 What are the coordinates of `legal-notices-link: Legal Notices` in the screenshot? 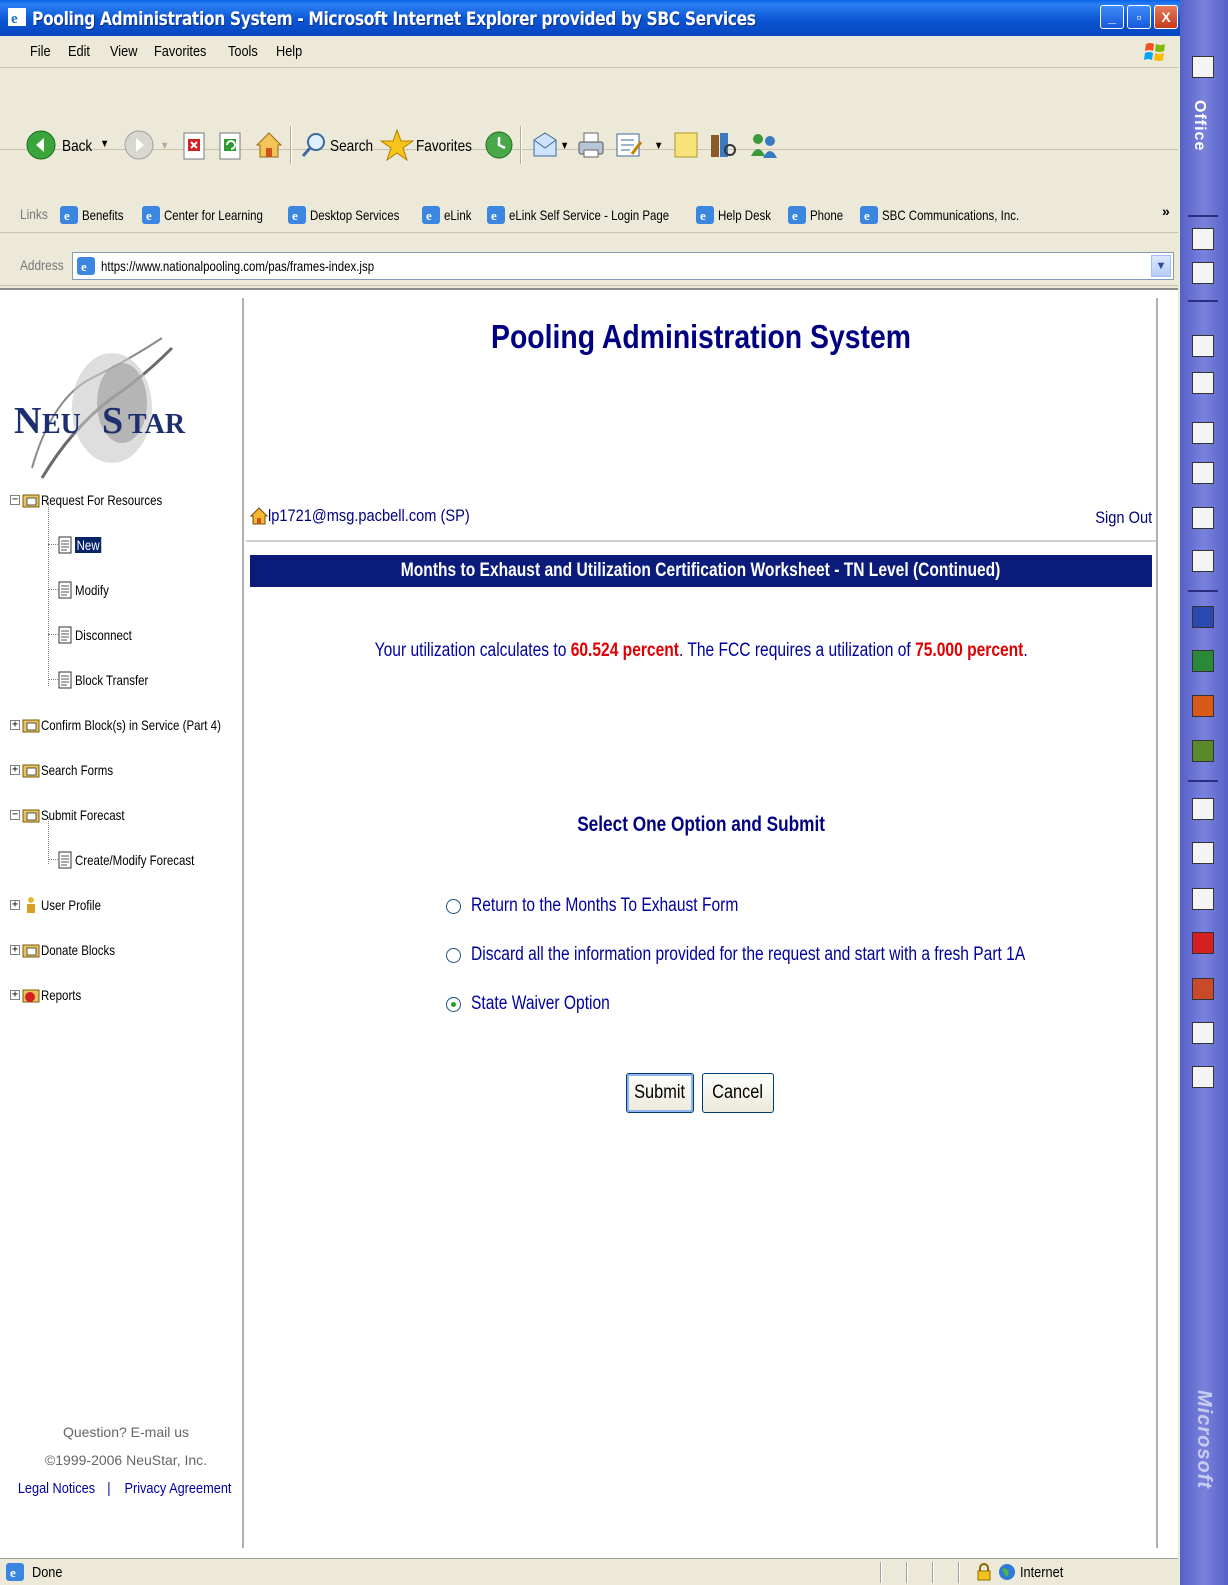 It's located at (56, 1488).